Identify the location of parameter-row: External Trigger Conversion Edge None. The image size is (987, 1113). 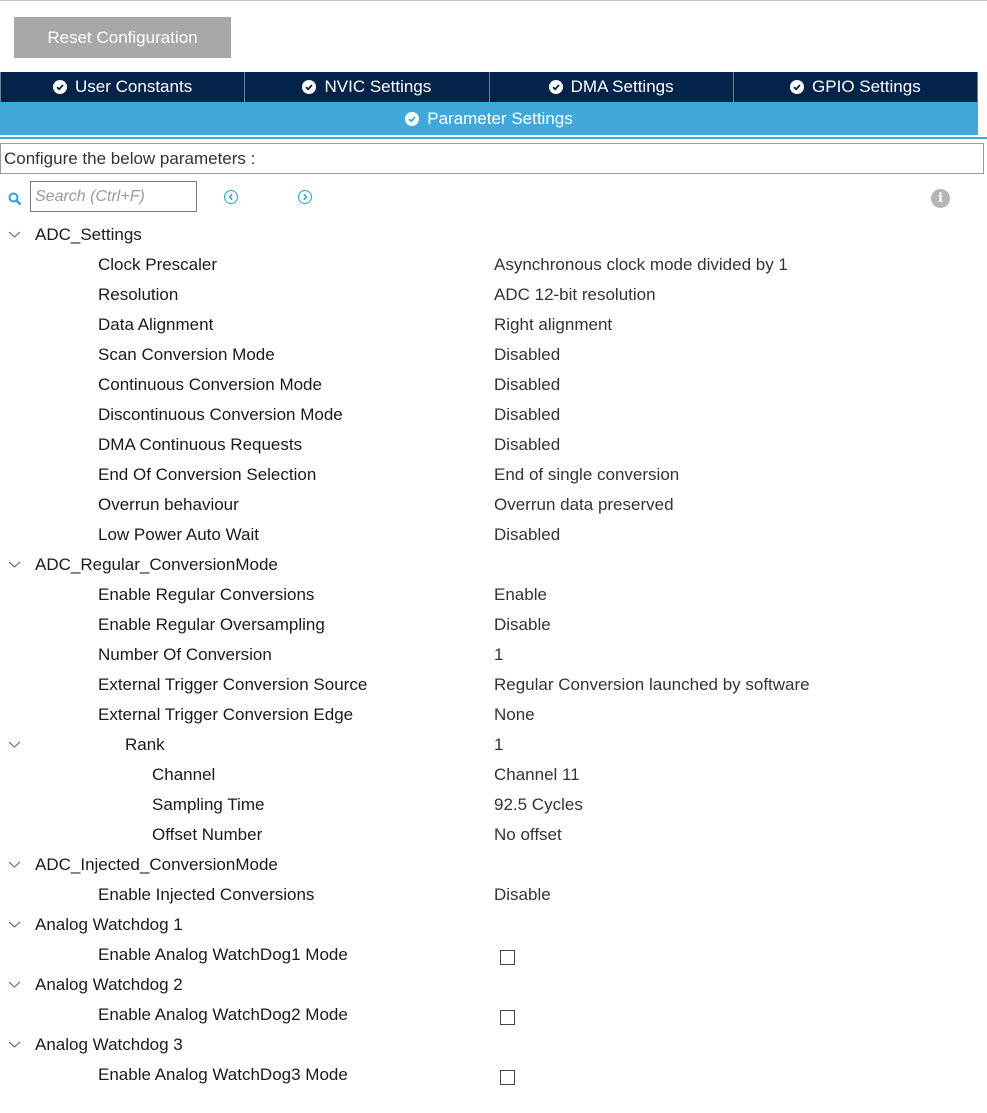
(493, 715).